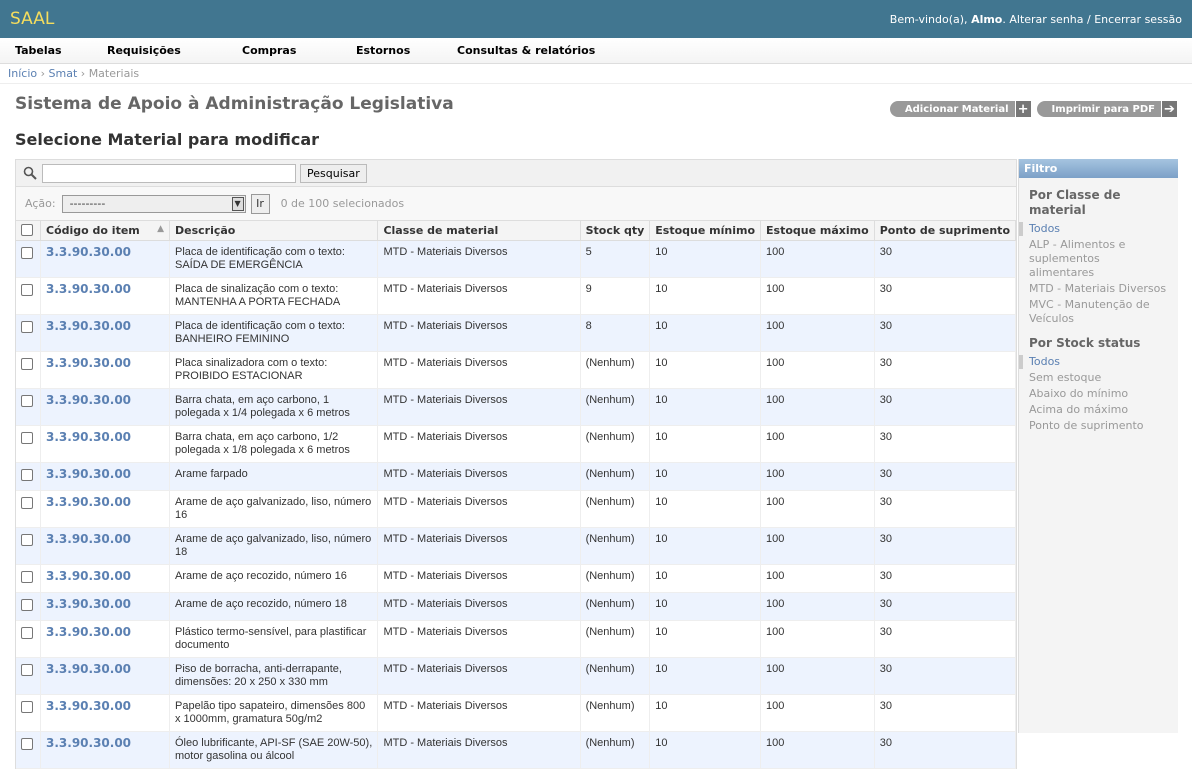 The image size is (1192, 769). Describe the element at coordinates (274, 231) in the screenshot. I see `col-header-desc: Descrição` at that location.